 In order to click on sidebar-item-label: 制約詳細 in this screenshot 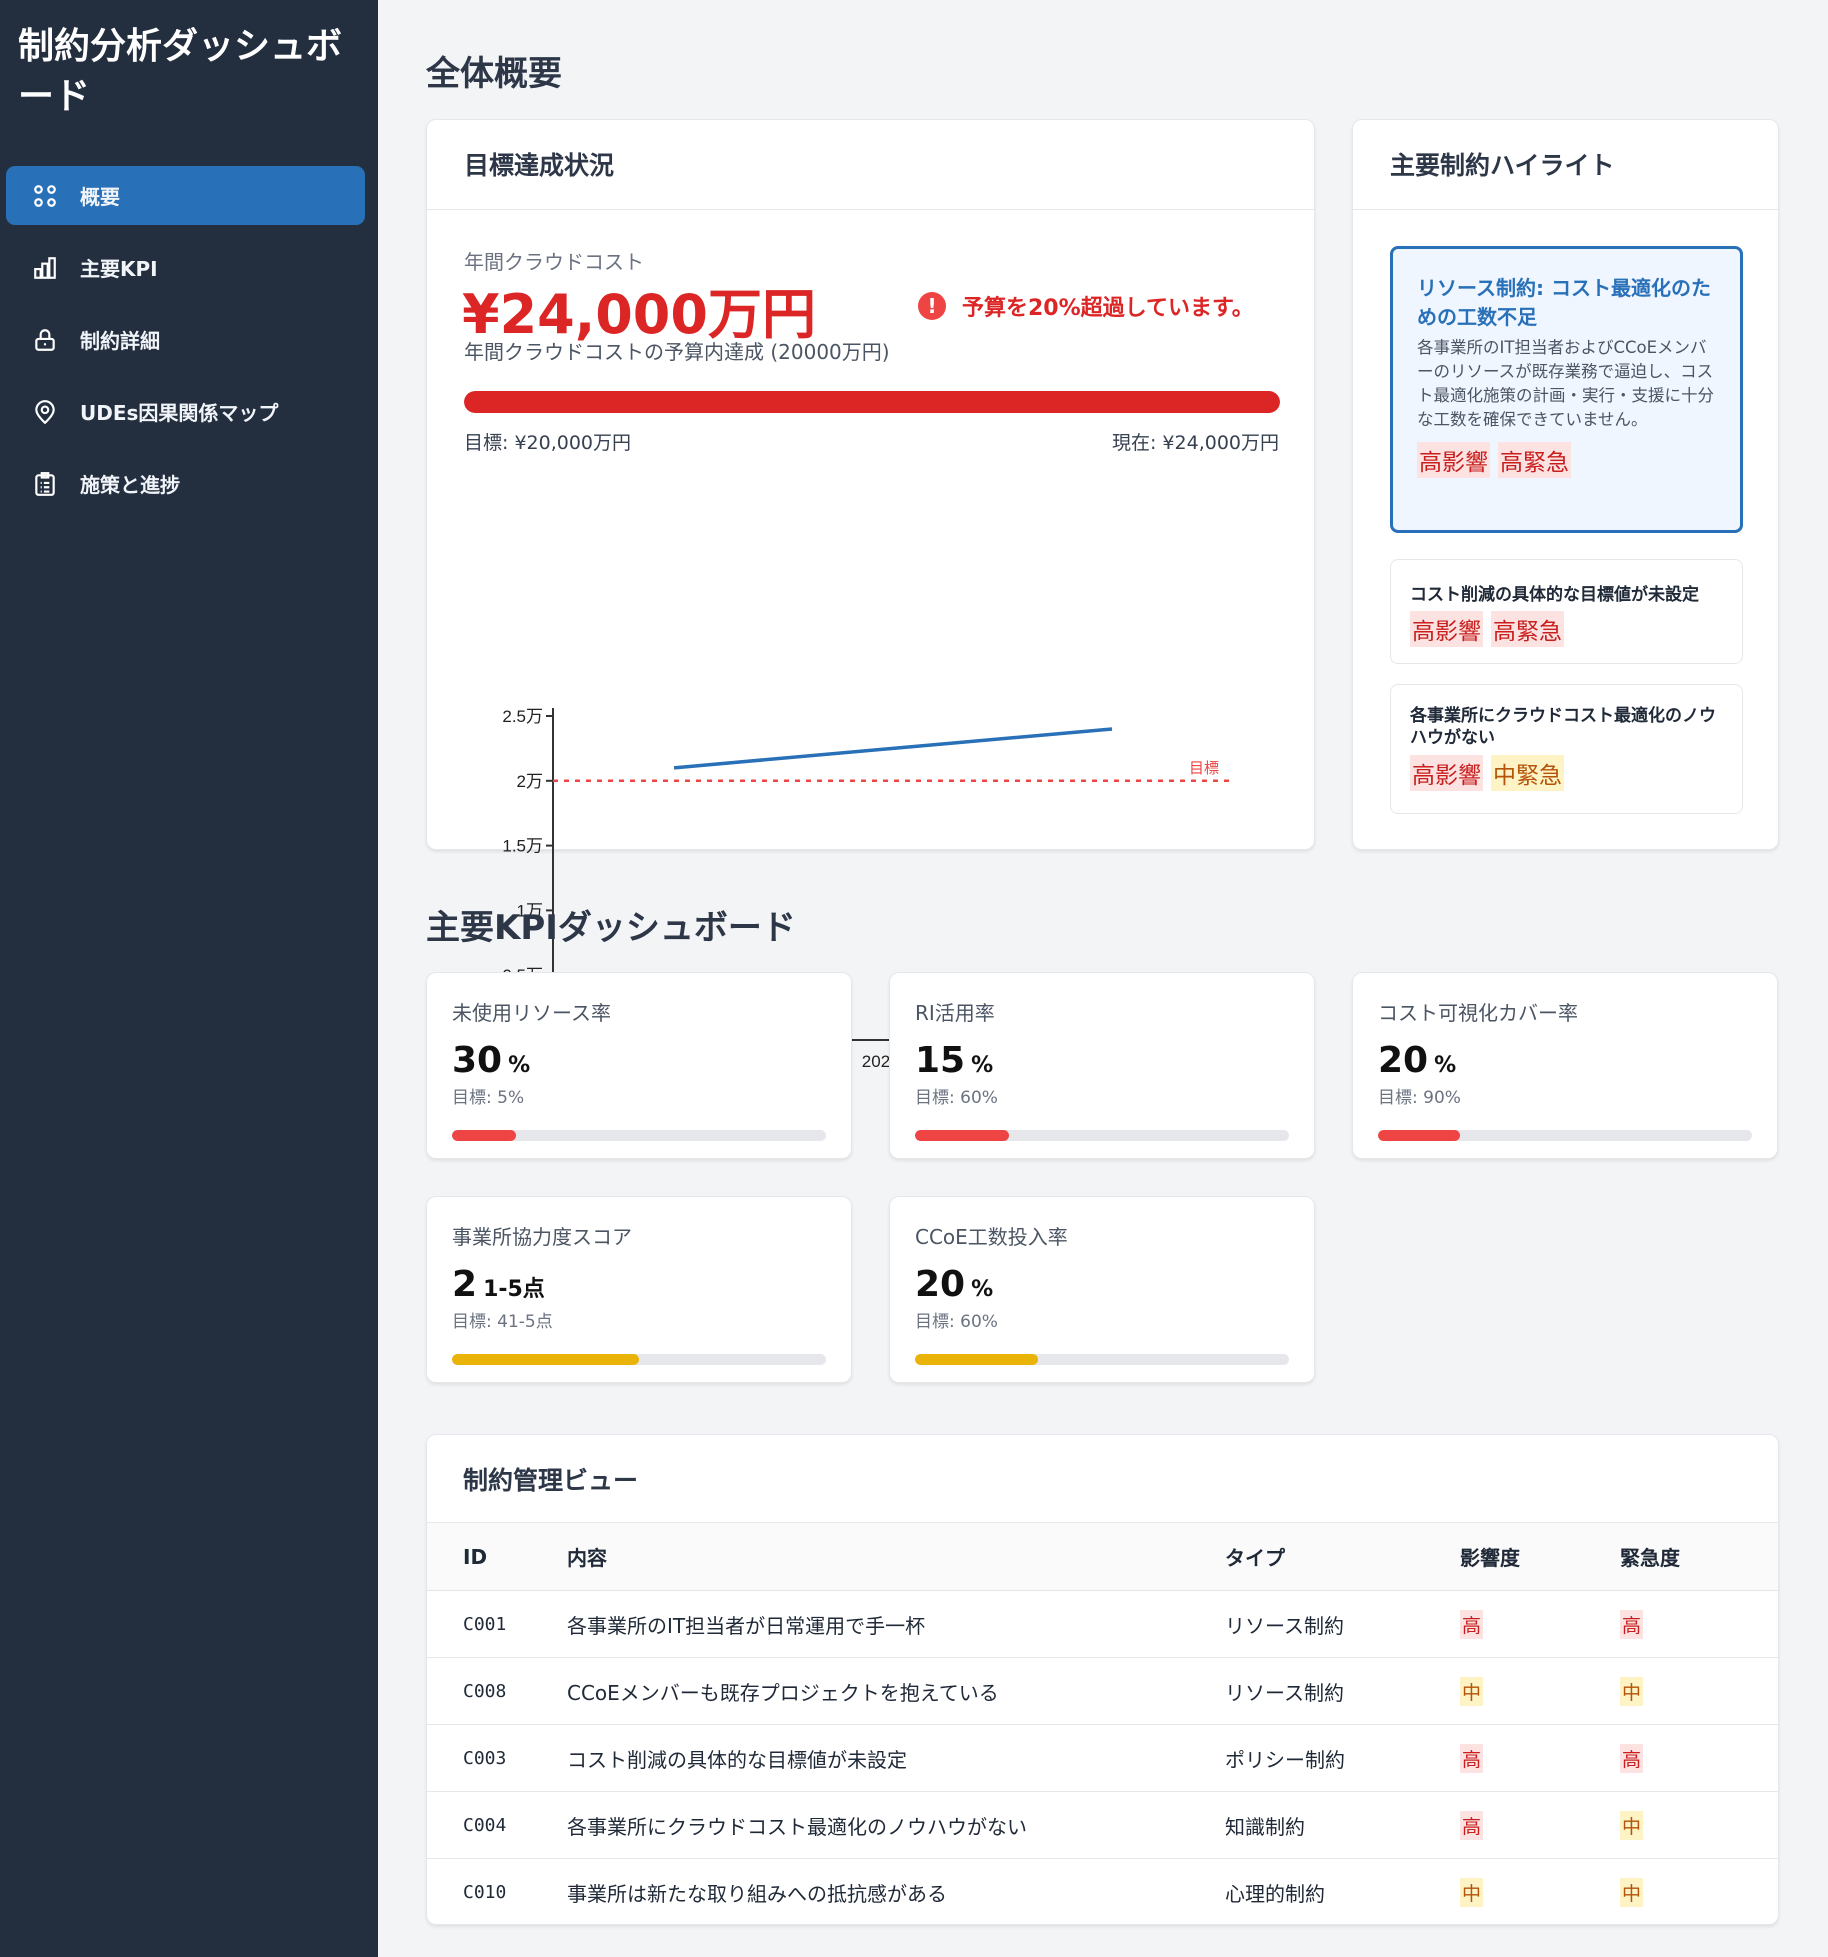, I will do `click(120, 341)`.